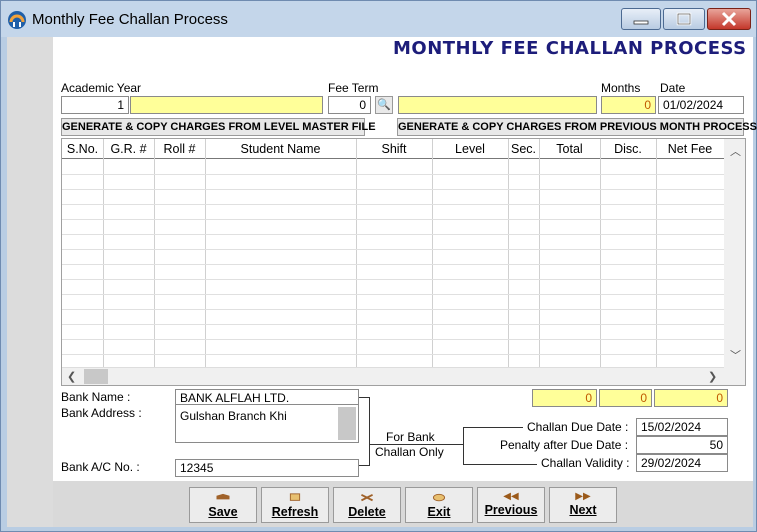 The image size is (757, 532). I want to click on fee-term-lookup-button: 🔍, so click(384, 105).